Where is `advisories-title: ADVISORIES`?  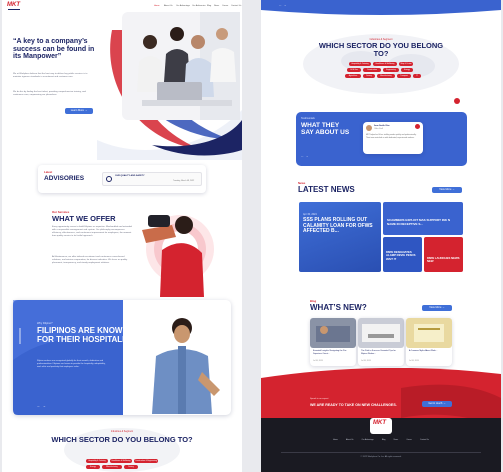
advisories-title: ADVISORIES is located at coordinates (64, 178).